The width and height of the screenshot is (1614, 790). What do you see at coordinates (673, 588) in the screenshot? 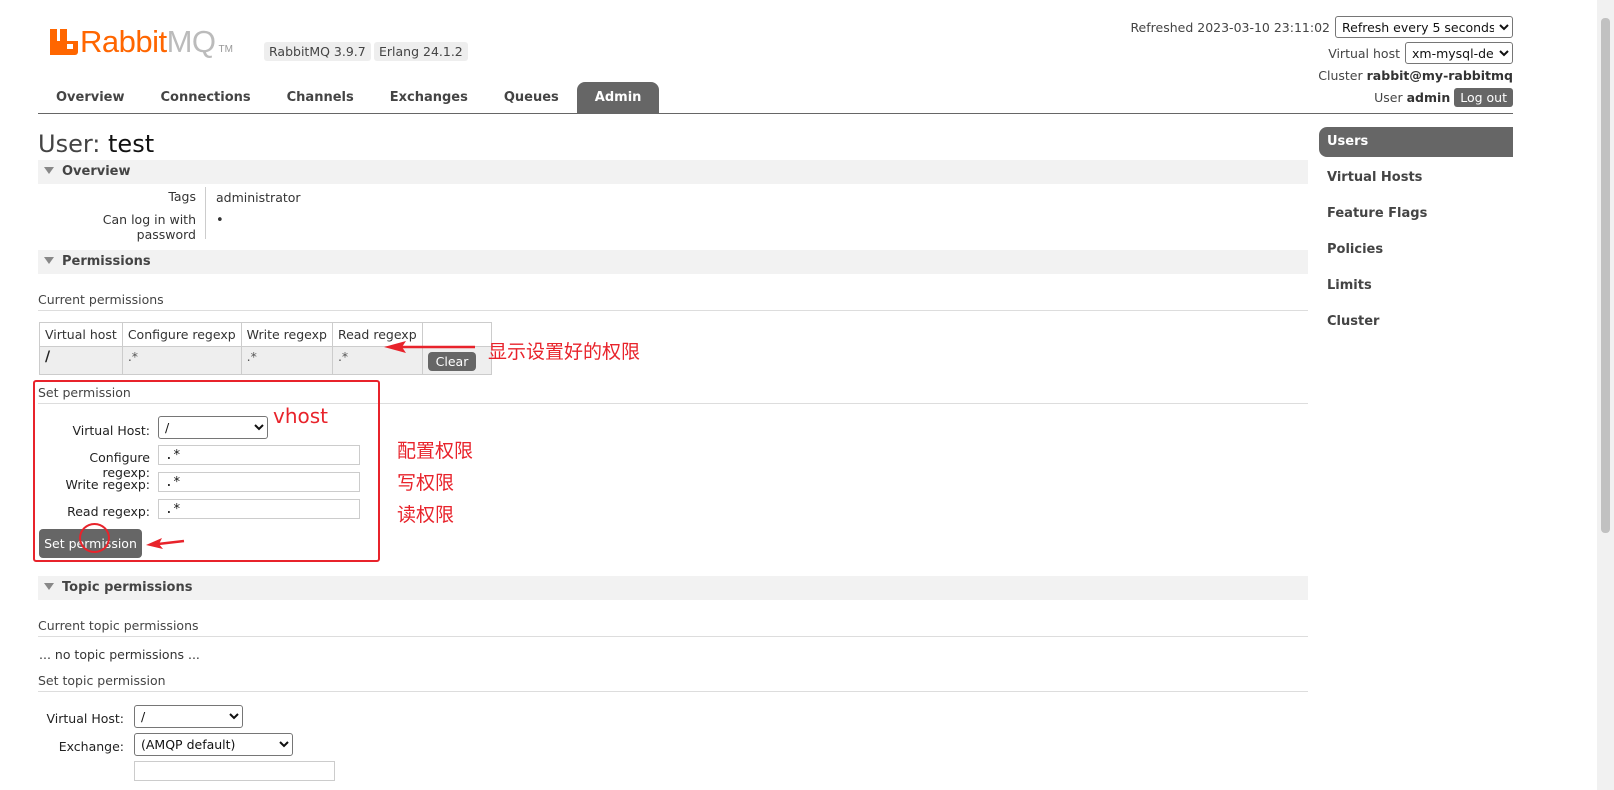
I see `topic-permissions-section-header: Topic permissions` at bounding box center [673, 588].